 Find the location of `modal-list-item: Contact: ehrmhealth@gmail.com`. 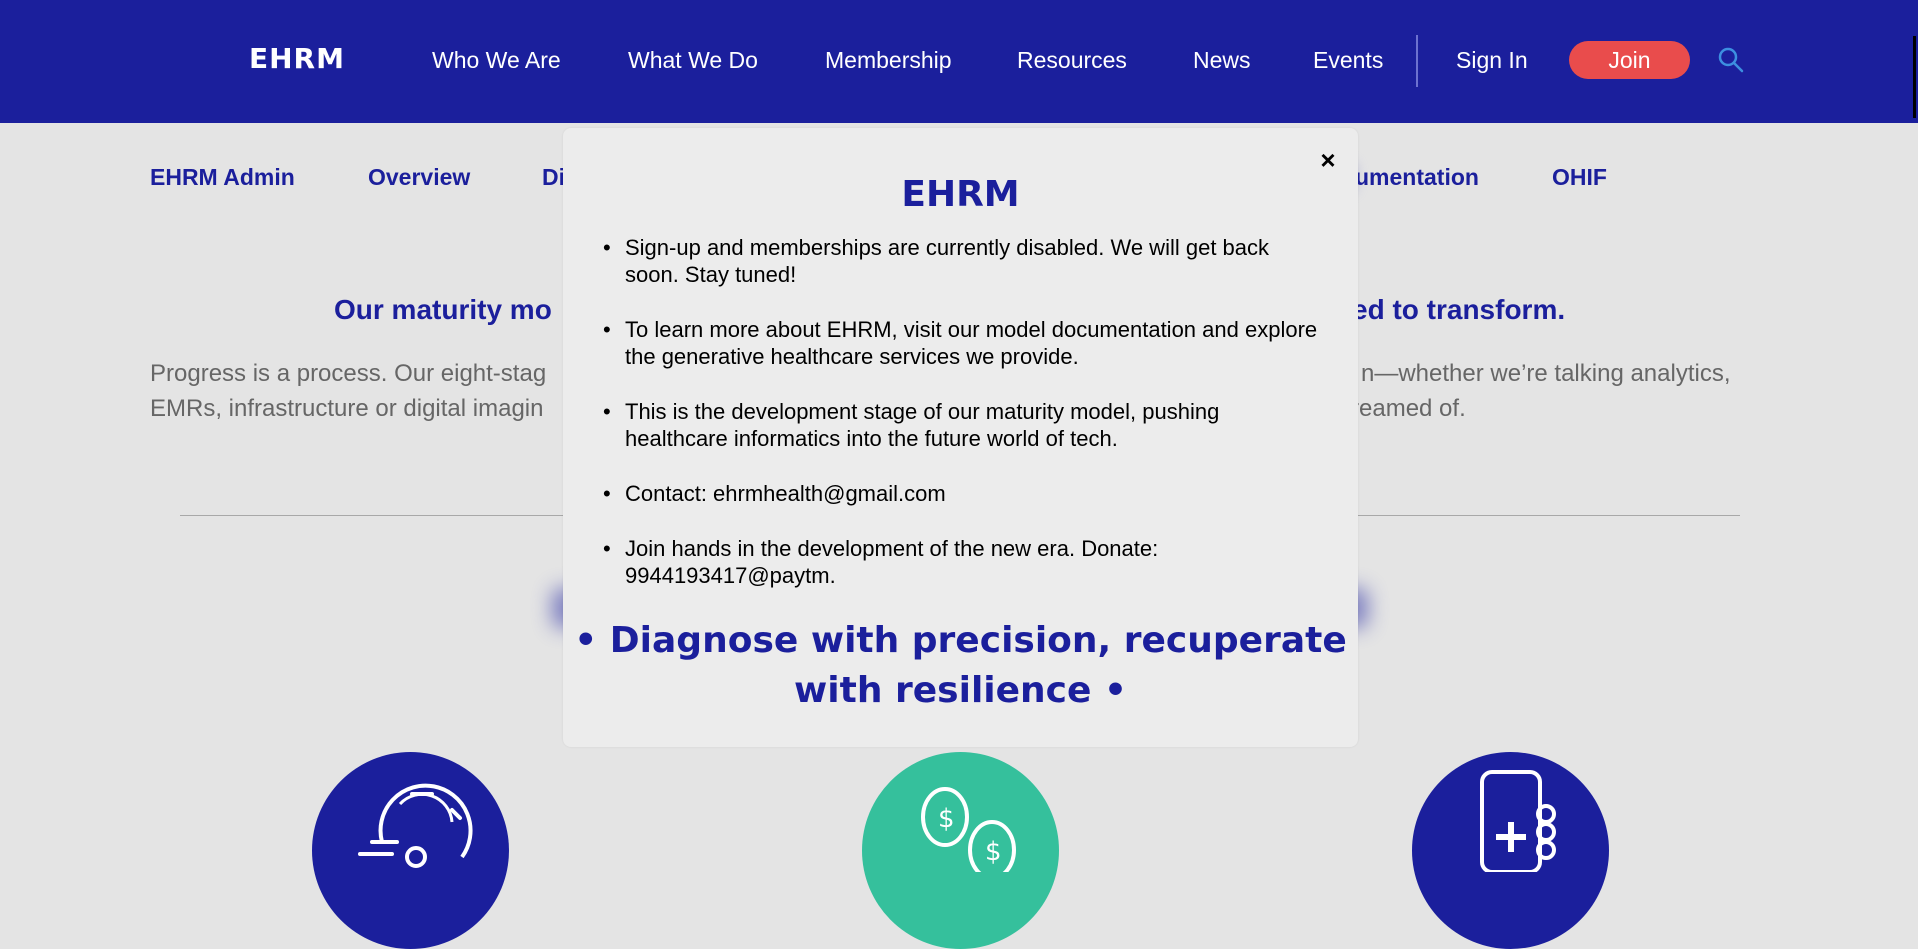

modal-list-item: Contact: ehrmhealth@gmail.com is located at coordinates (964, 493).